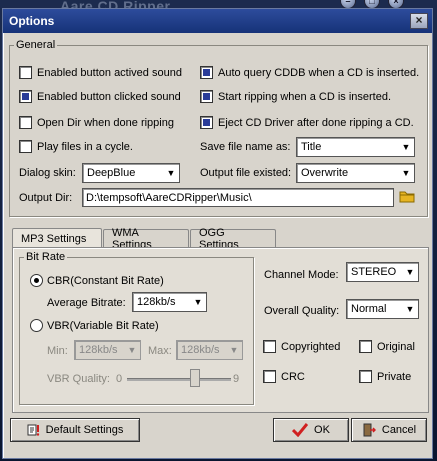 The height and width of the screenshot is (461, 437). What do you see at coordinates (54, 238) in the screenshot?
I see `tab-label: MP3 Settings` at bounding box center [54, 238].